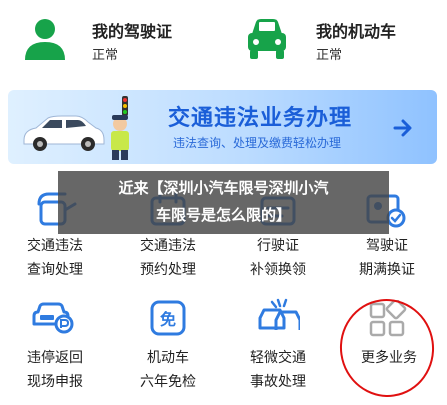 Image resolution: width=447 pixels, height=405 pixels. What do you see at coordinates (329, 55) in the screenshot?
I see `vehicle-status: 正常` at bounding box center [329, 55].